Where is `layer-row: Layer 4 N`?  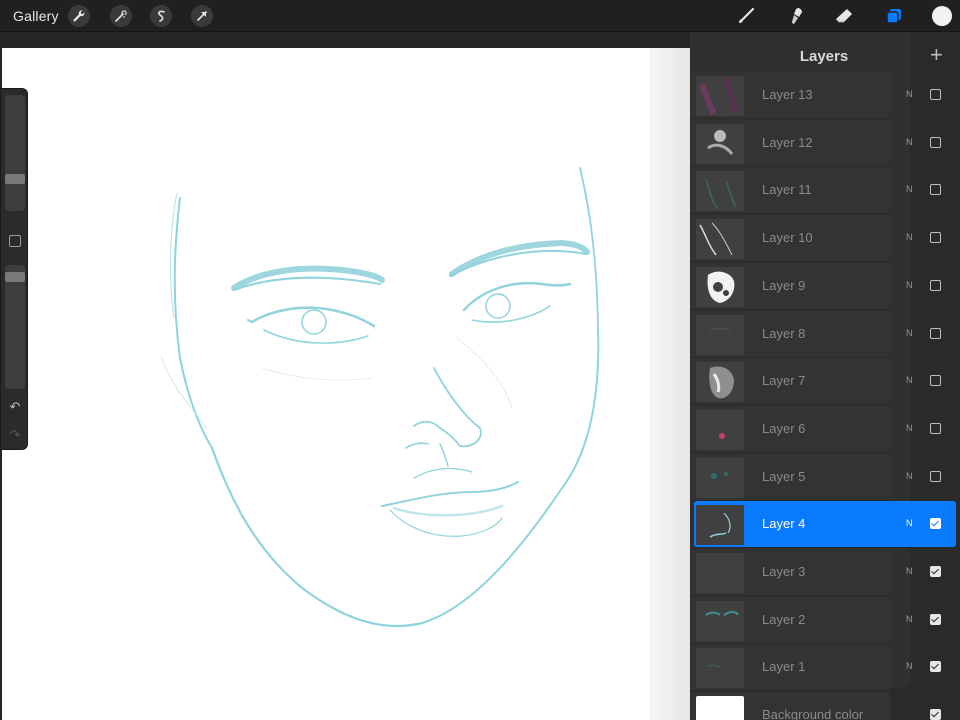
layer-row: Layer 4 N is located at coordinates (824, 525).